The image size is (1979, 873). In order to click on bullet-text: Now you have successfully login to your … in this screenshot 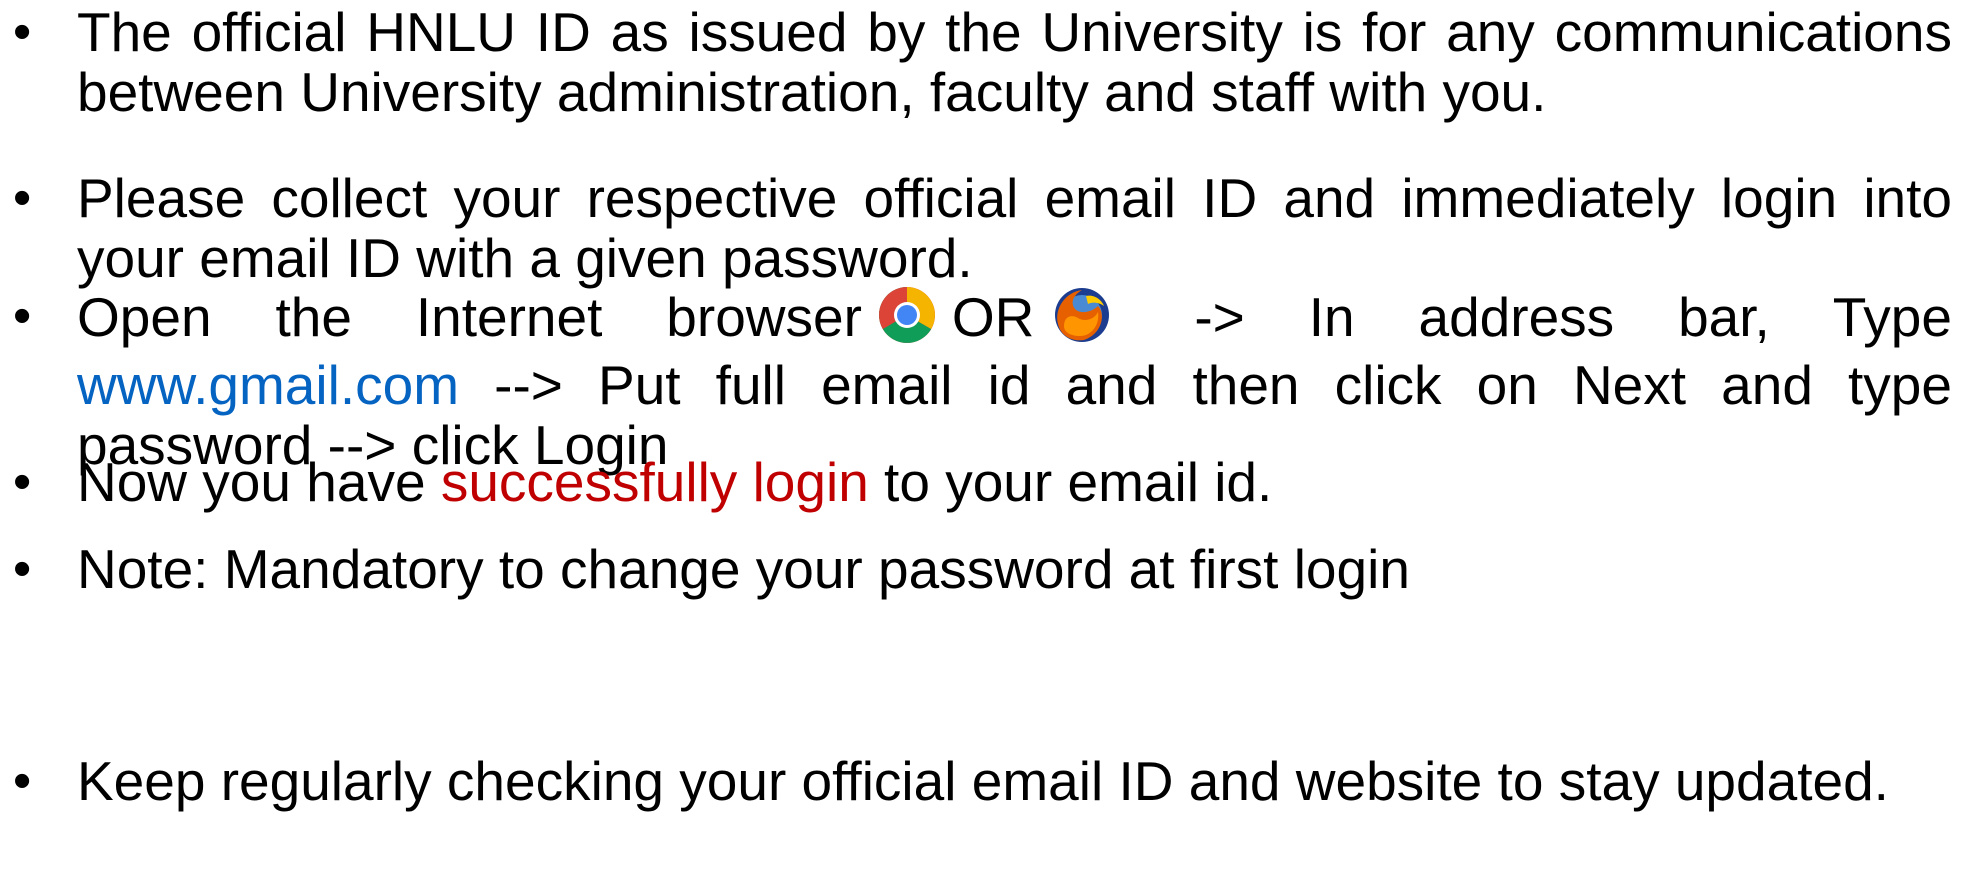, I will do `click(1014, 482)`.